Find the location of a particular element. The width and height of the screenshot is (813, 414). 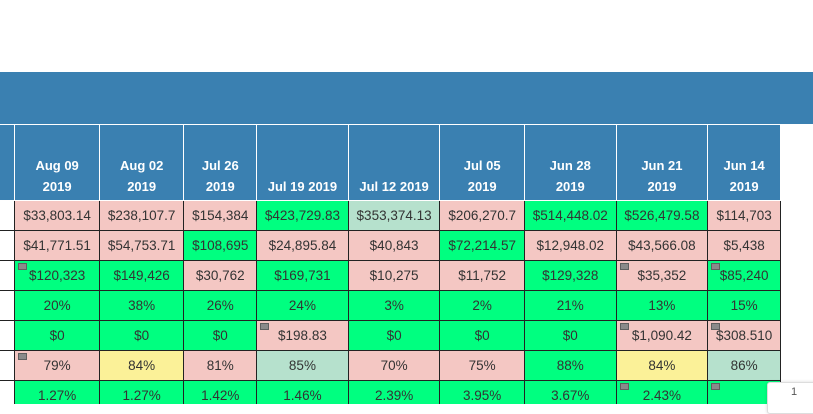

table-cell: $169,731 is located at coordinates (302, 275).